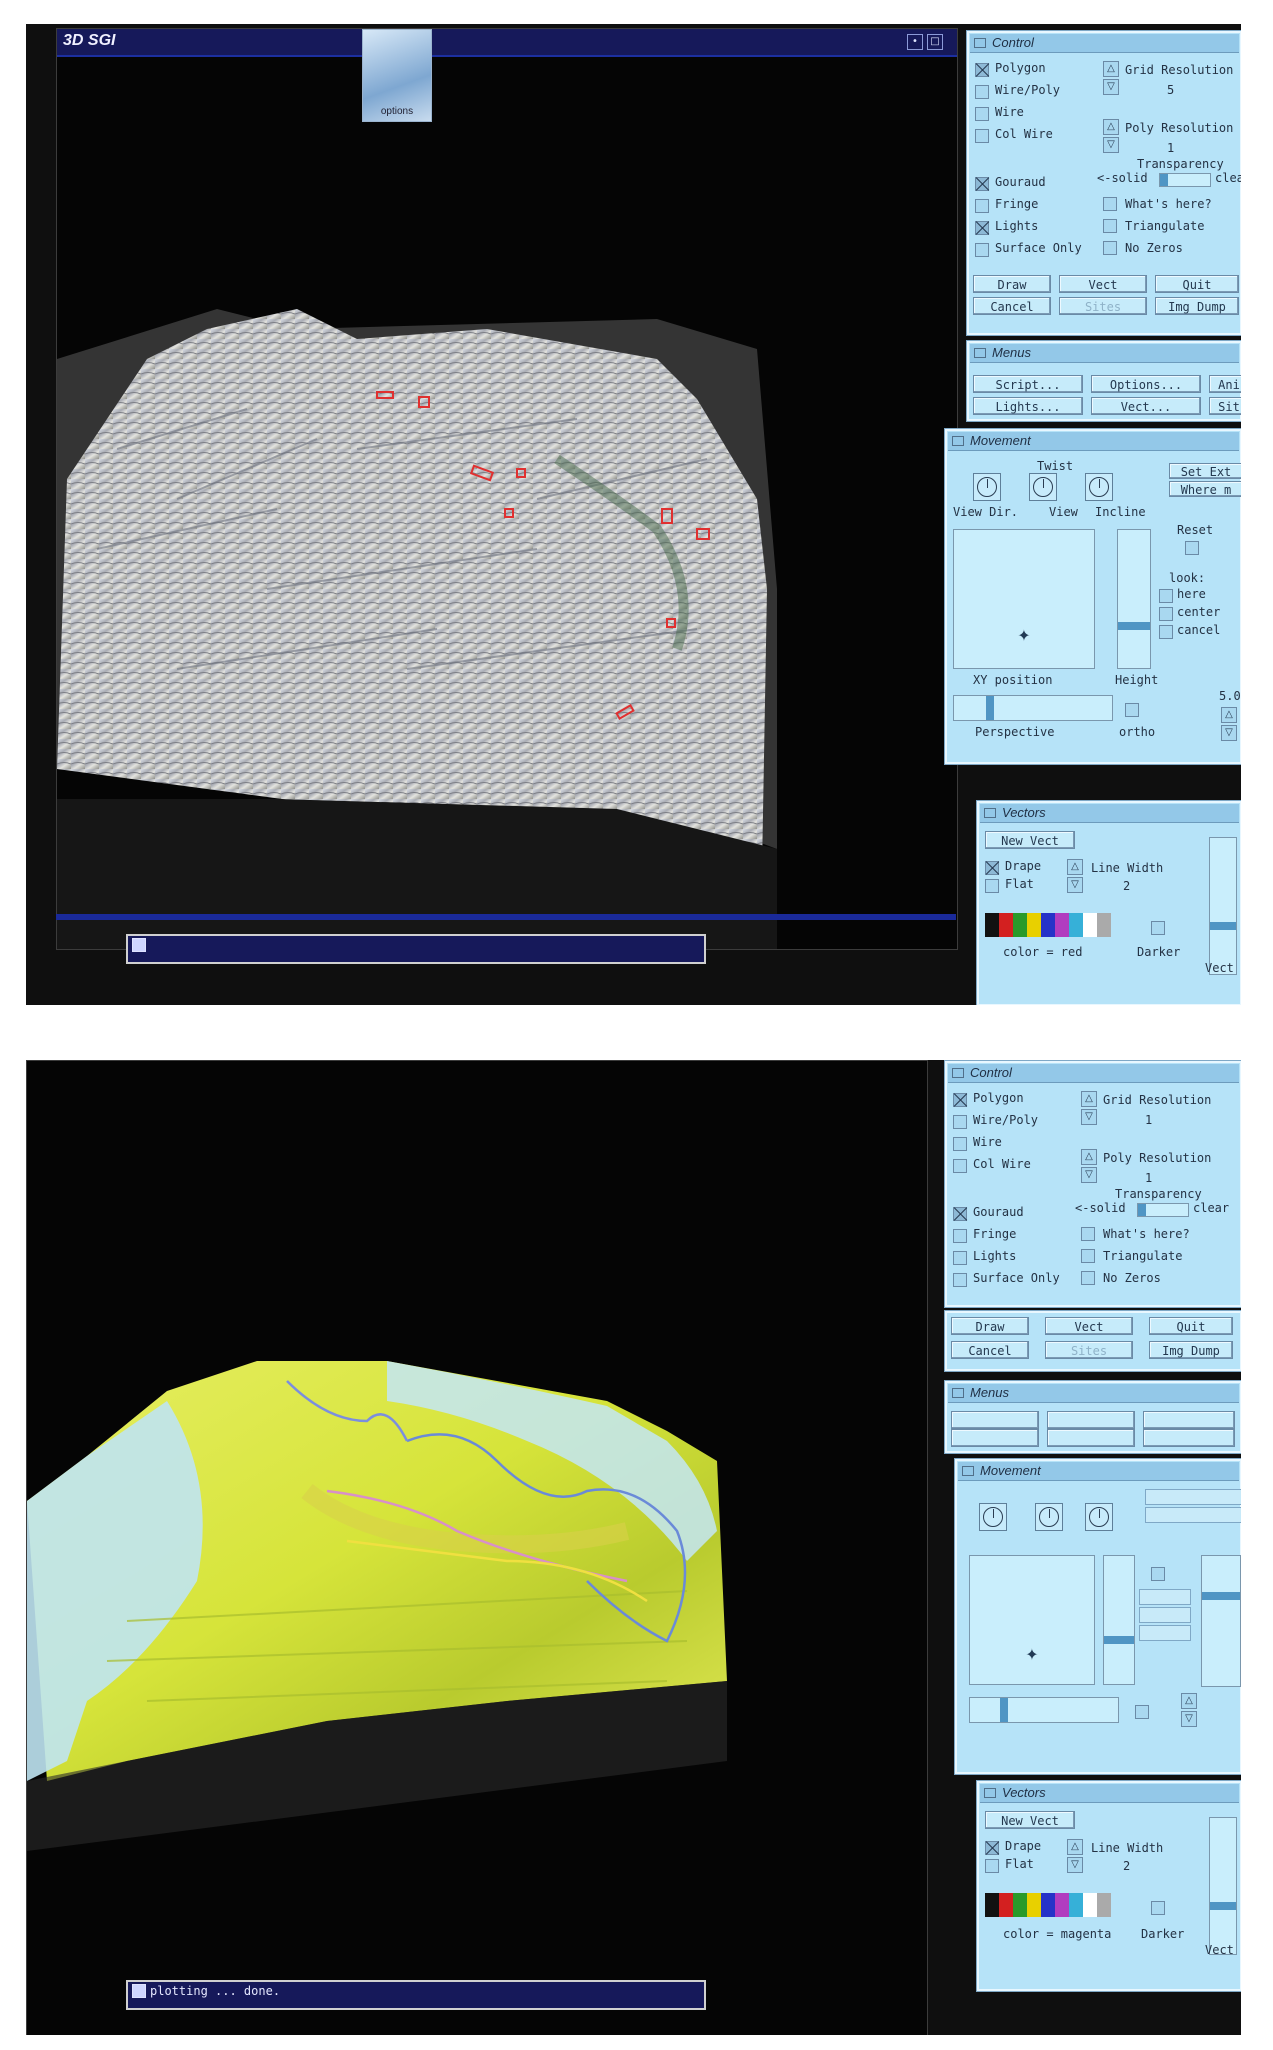 The height and width of the screenshot is (2050, 1273). Describe the element at coordinates (960, 1236) in the screenshot. I see `checkbox-fringe` at that location.